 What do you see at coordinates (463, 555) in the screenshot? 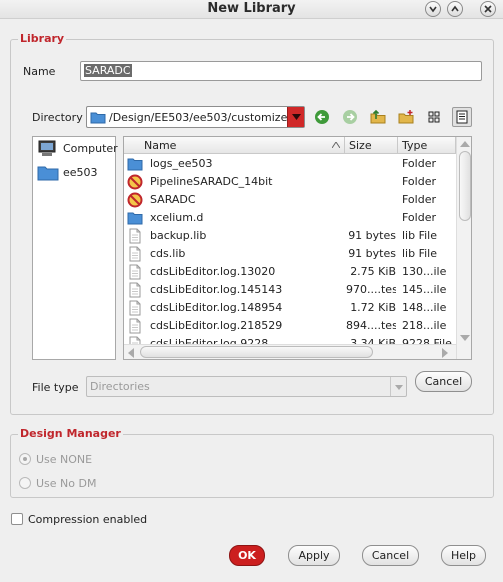
I see `help-button: Help` at bounding box center [463, 555].